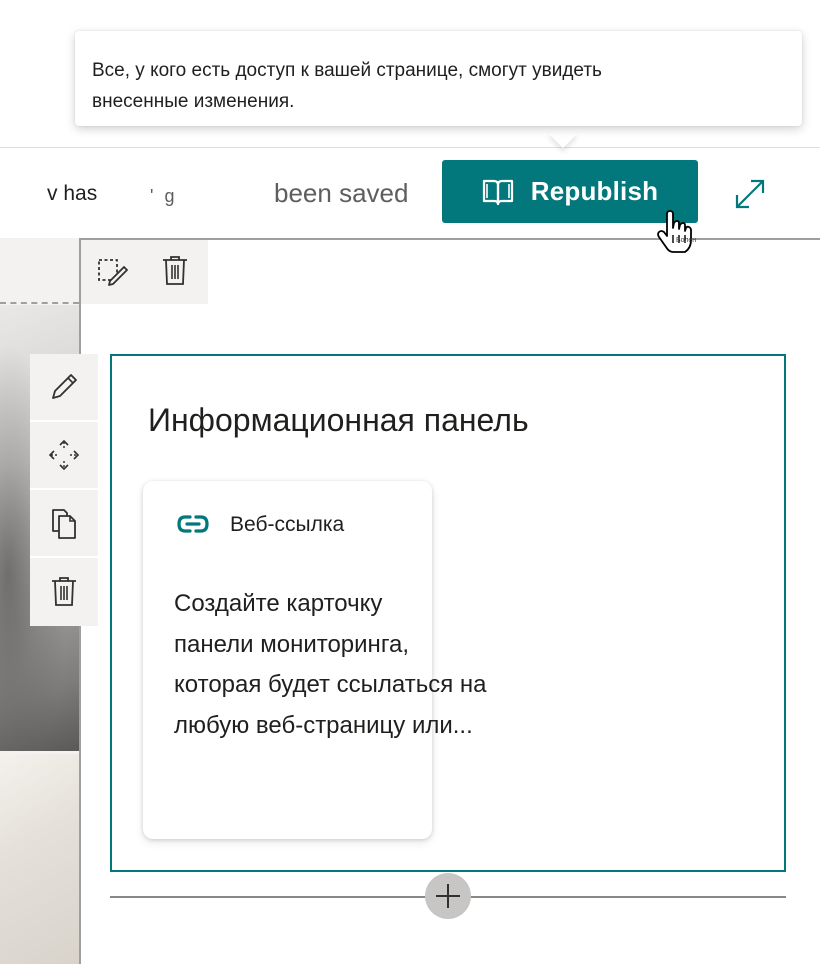  I want to click on card-type-label: Веб-ссылка, so click(287, 524).